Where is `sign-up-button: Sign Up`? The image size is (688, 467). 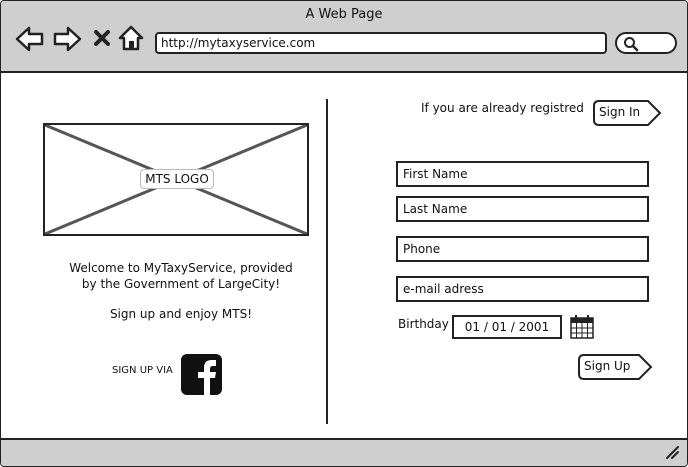 sign-up-button: Sign Up is located at coordinates (616, 367).